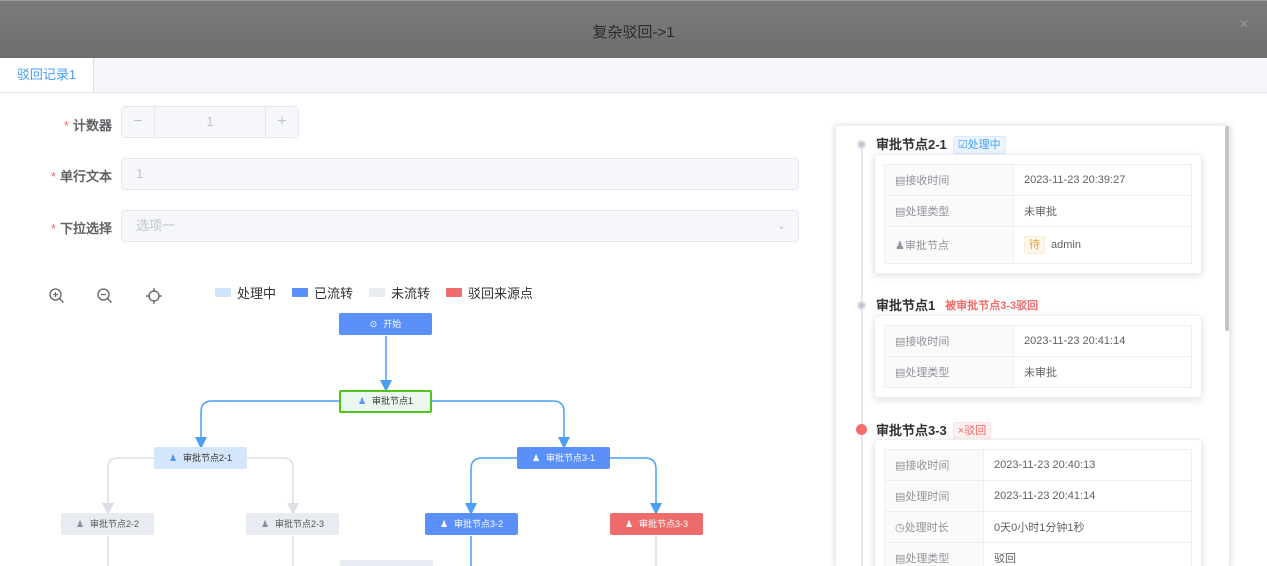 Image resolution: width=1267 pixels, height=566 pixels. I want to click on flow-node-start: ⊙ 开始, so click(385, 324).